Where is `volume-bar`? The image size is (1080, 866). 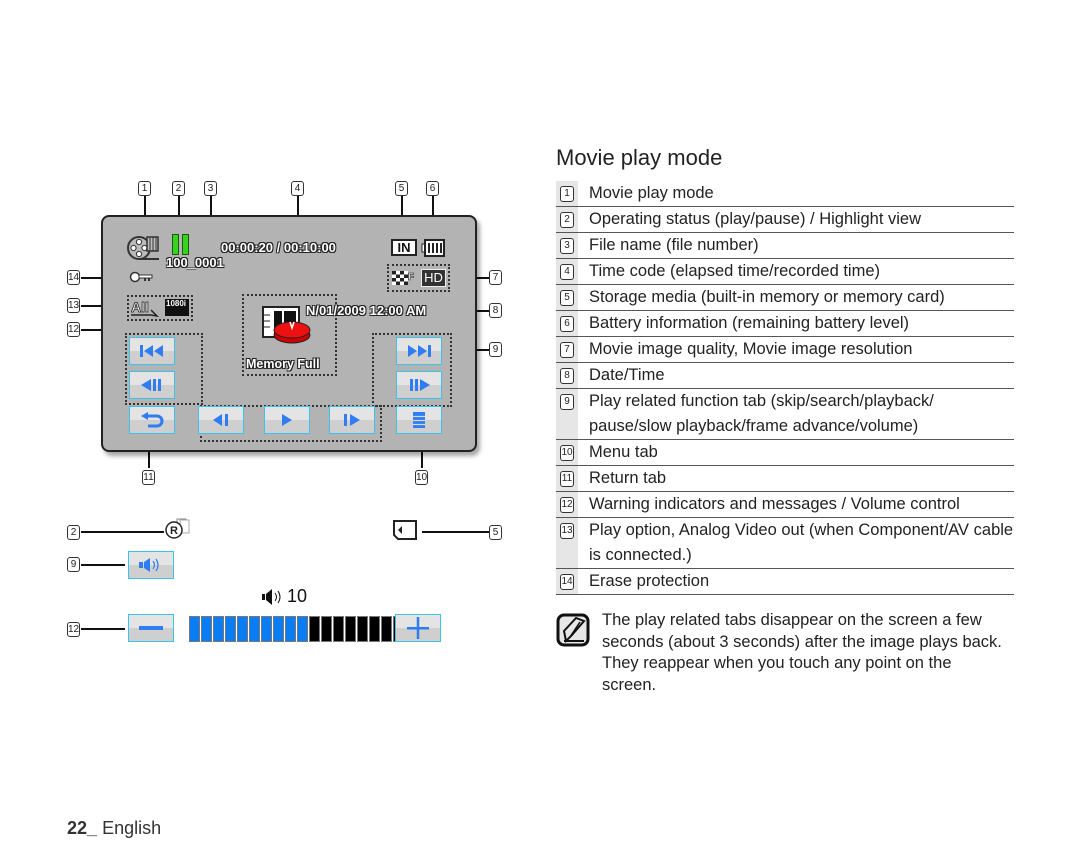
volume-bar is located at coordinates (302, 629).